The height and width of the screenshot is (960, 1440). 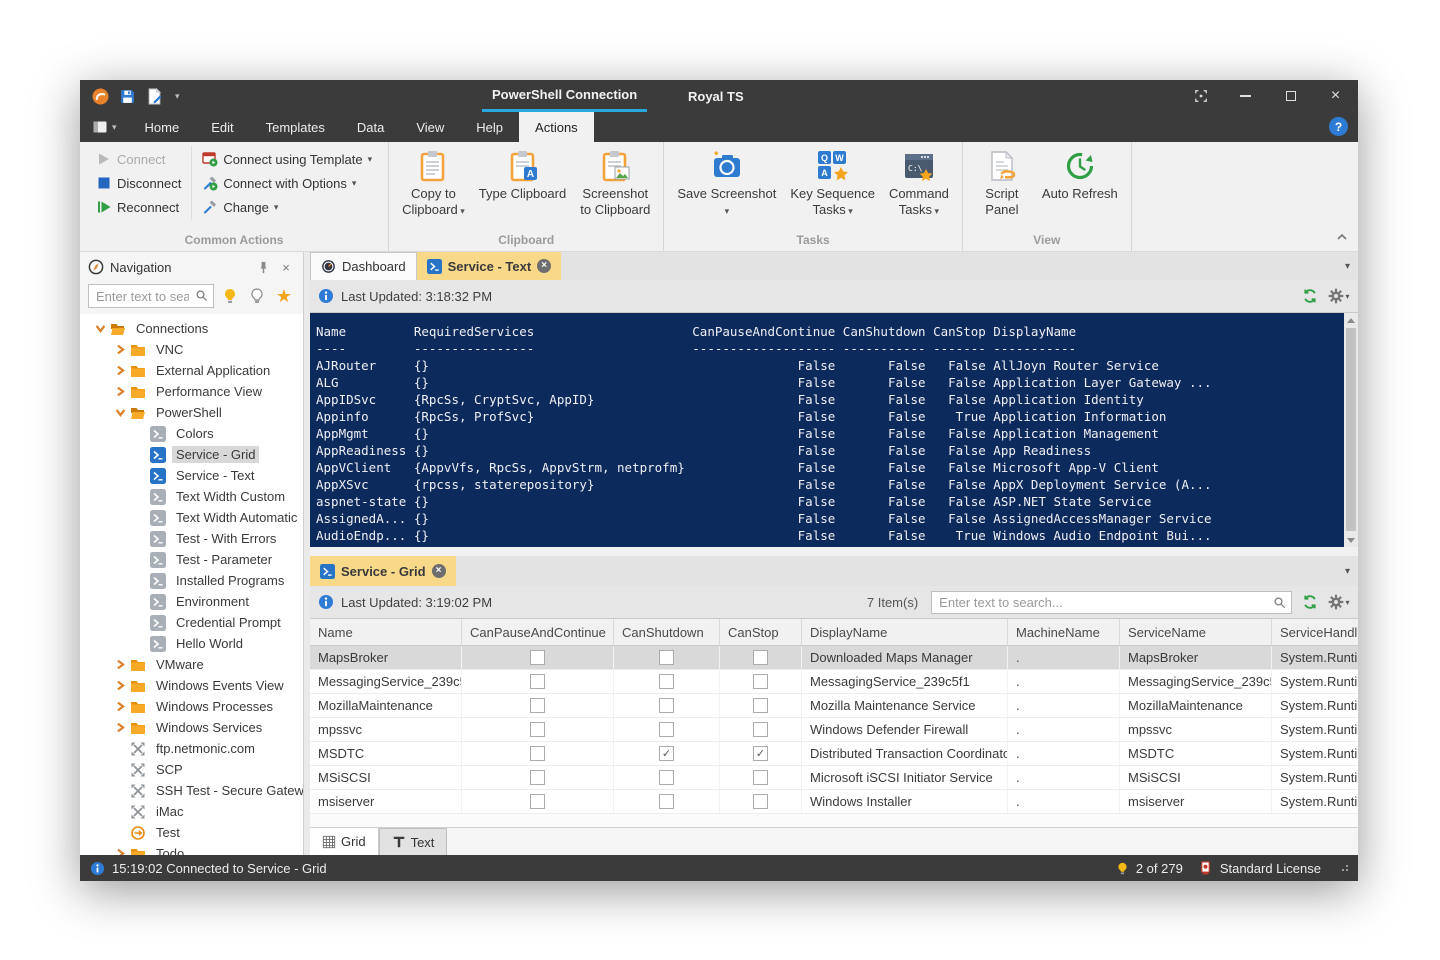 What do you see at coordinates (1335, 96) in the screenshot?
I see `close-button: ×` at bounding box center [1335, 96].